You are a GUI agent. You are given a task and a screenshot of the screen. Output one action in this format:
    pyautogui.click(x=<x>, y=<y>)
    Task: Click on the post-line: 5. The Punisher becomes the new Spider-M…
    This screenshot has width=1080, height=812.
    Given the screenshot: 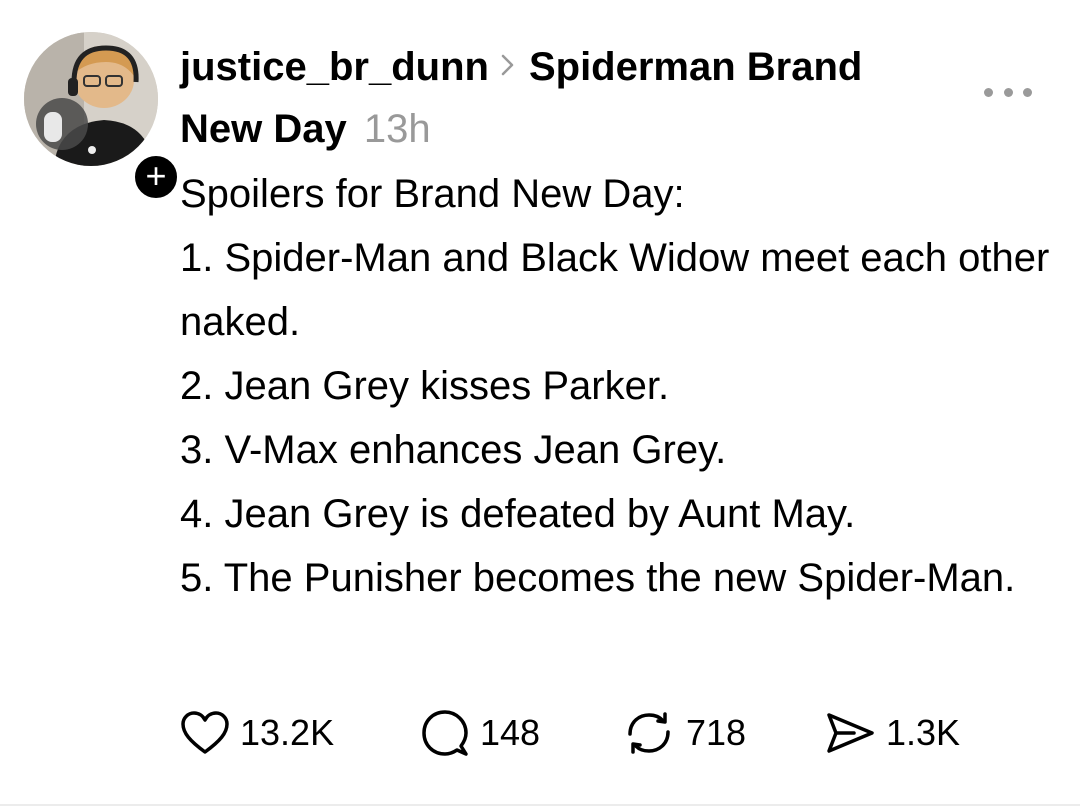 What is the action you would take?
    pyautogui.click(x=598, y=578)
    